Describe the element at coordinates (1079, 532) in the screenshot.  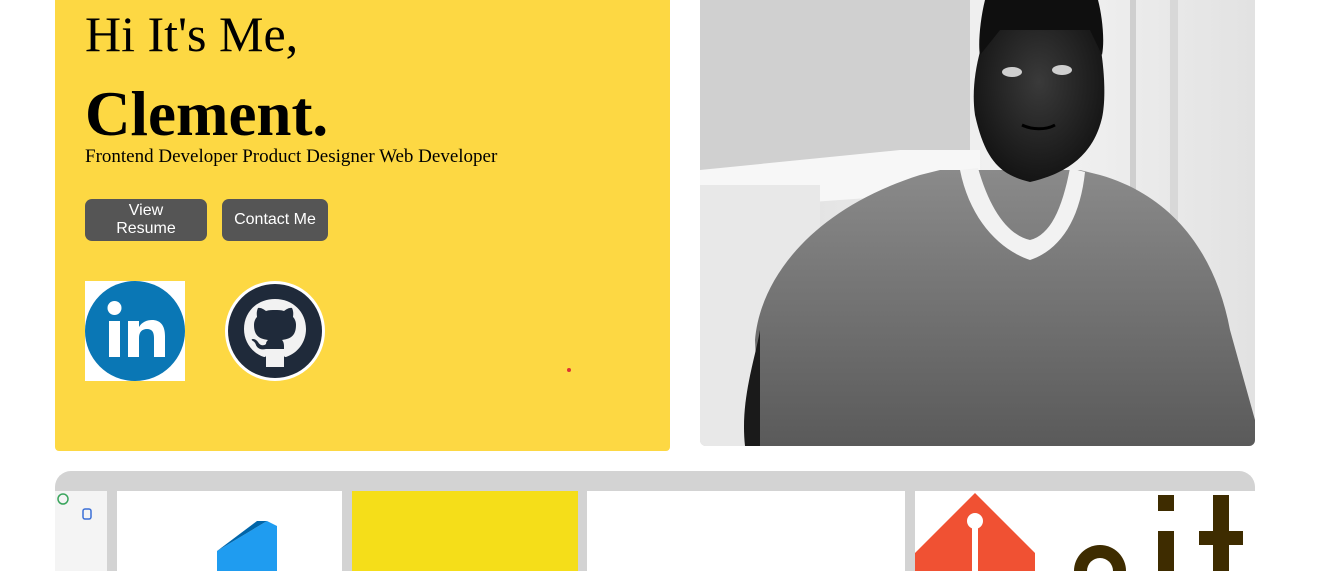
I see `git-icon` at that location.